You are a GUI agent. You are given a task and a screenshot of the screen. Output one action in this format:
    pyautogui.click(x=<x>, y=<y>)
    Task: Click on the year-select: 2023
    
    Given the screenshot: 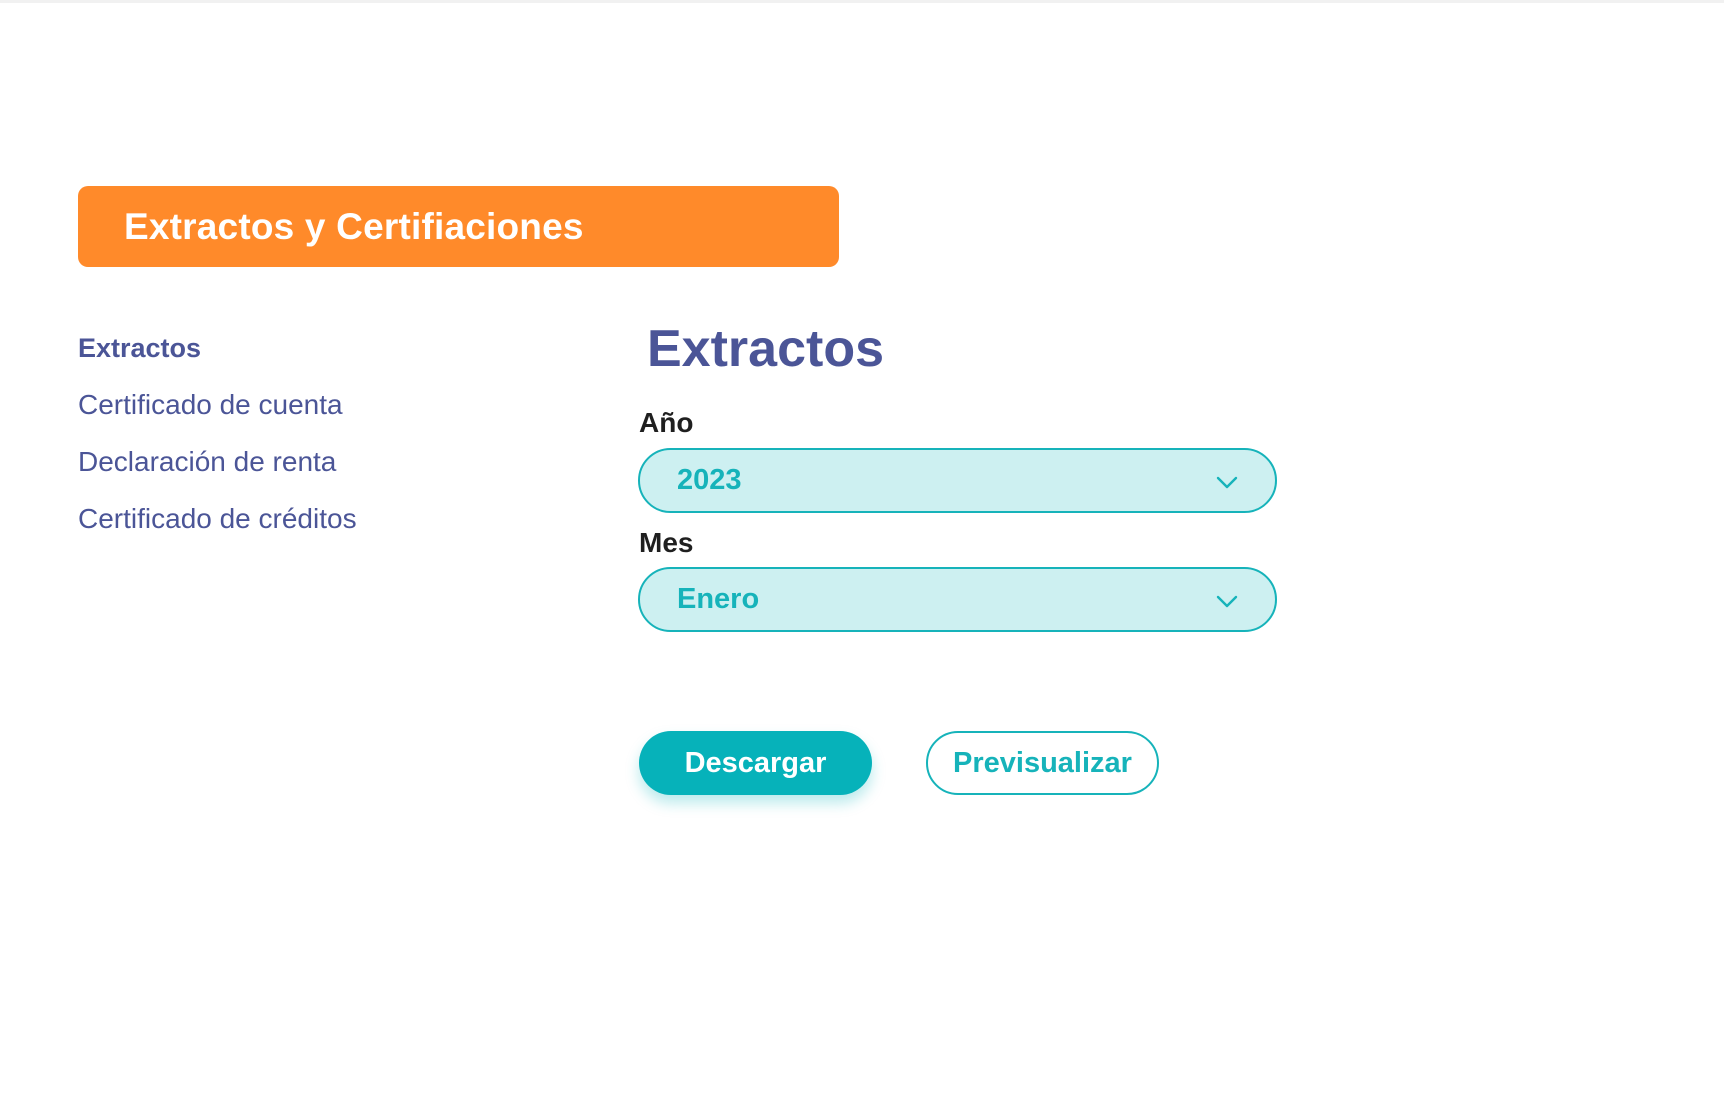 What is the action you would take?
    pyautogui.click(x=957, y=480)
    